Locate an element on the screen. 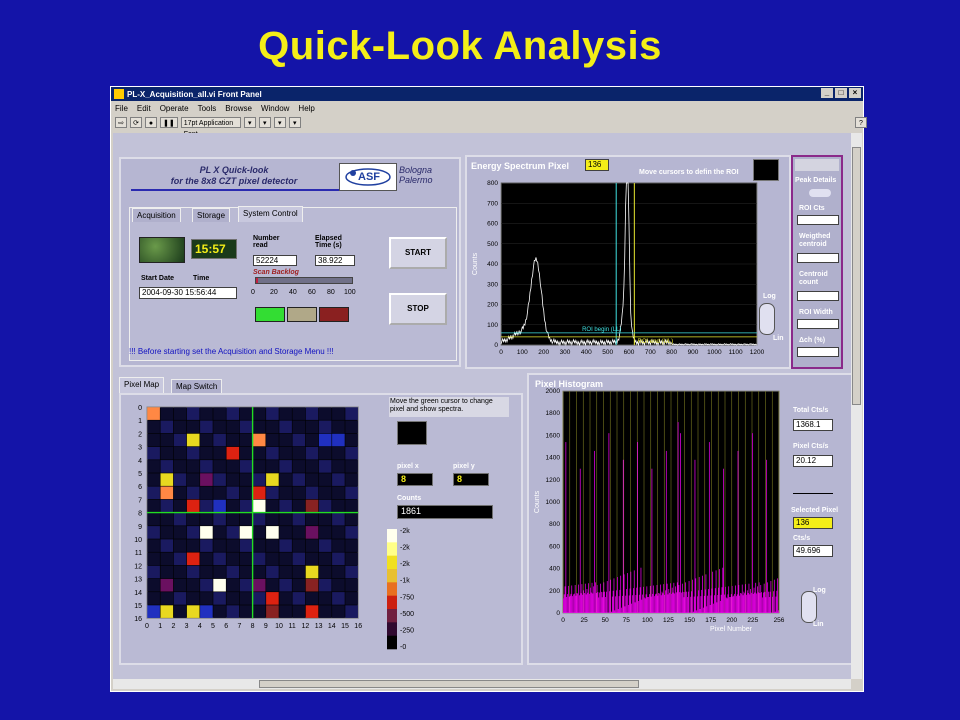  menu-operate: Operate is located at coordinates (174, 108).